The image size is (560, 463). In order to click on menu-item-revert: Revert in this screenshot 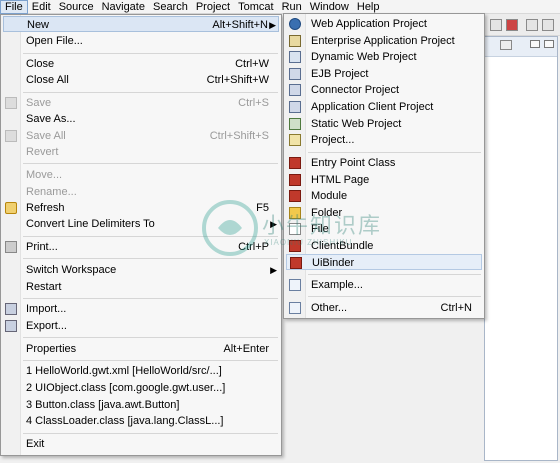, I will do `click(141, 152)`.